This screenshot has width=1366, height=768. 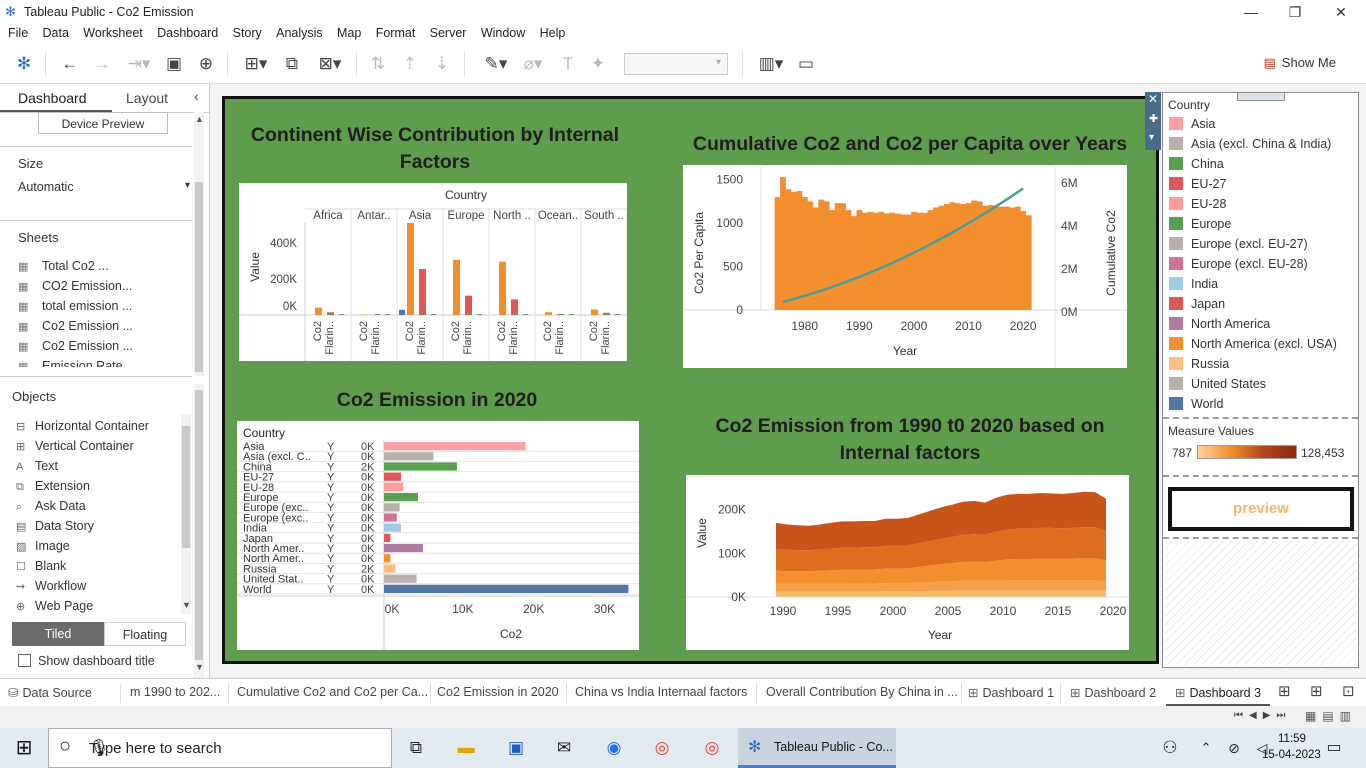 I want to click on legend-item: Europe (excl. EU-27), so click(x=1238, y=245).